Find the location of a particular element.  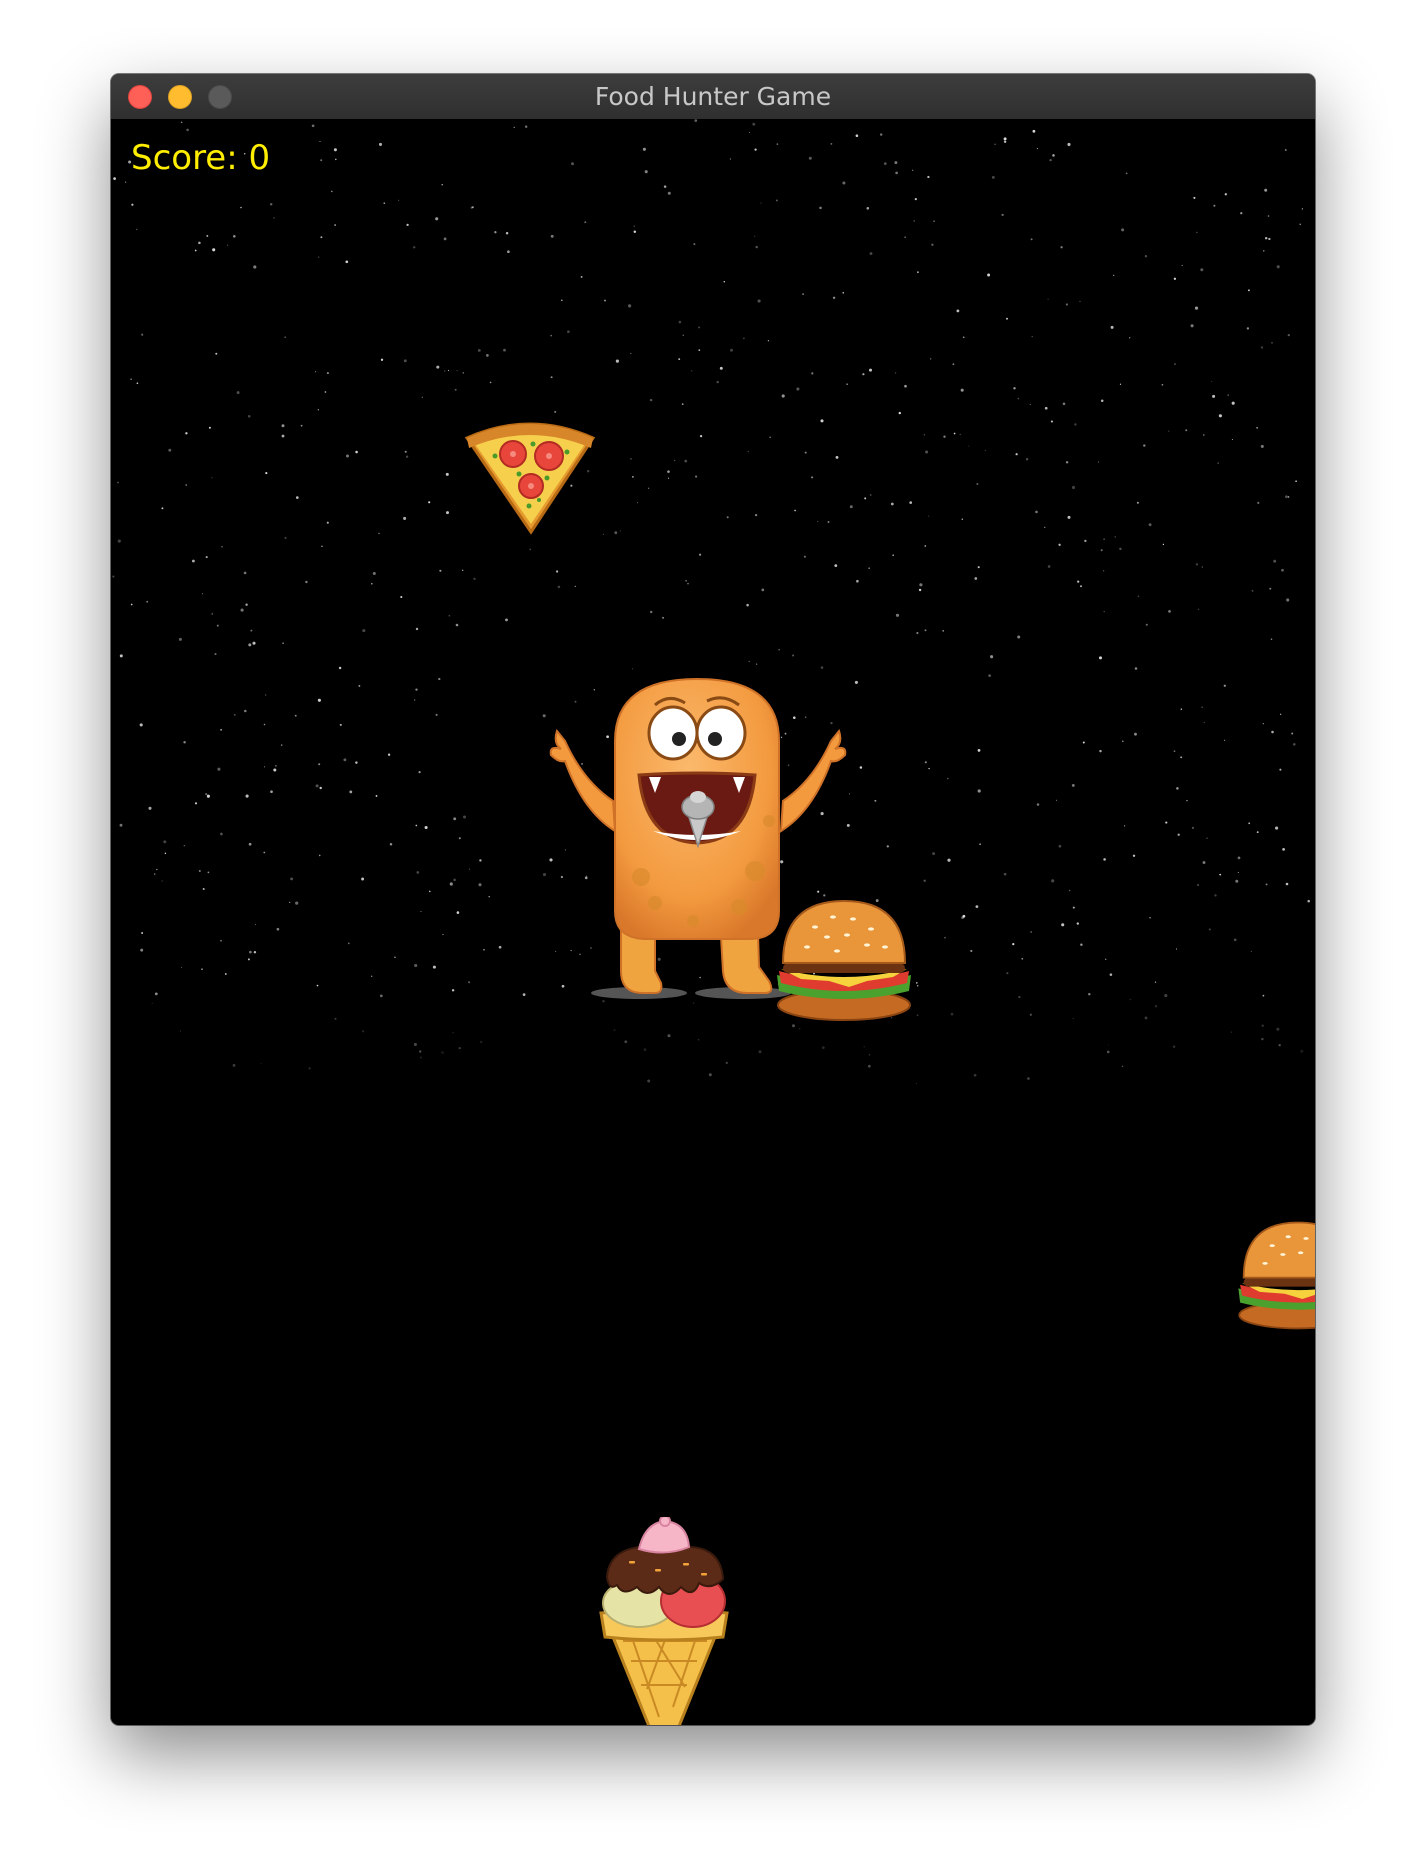

title-bar: Food Hunter Game is located at coordinates (713, 97).